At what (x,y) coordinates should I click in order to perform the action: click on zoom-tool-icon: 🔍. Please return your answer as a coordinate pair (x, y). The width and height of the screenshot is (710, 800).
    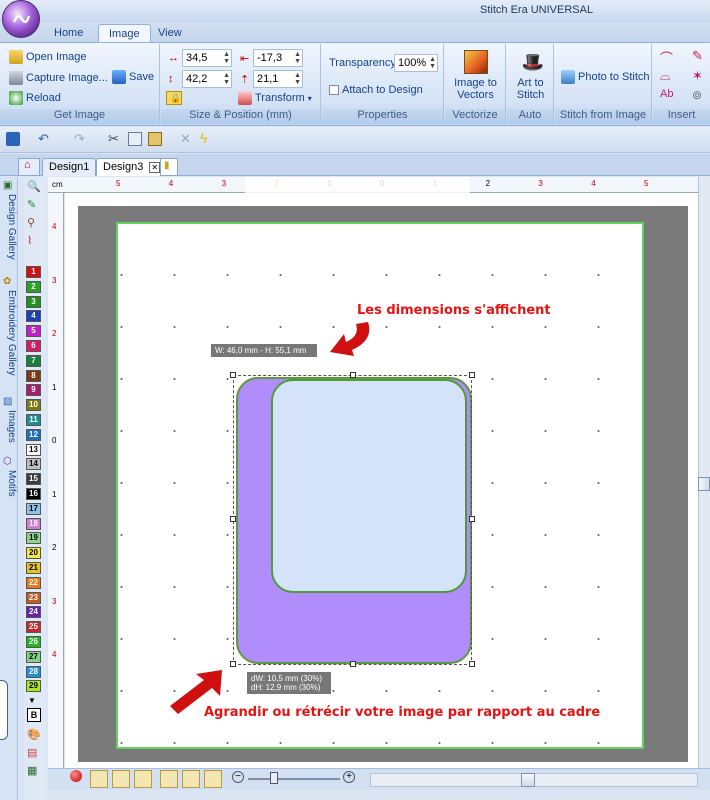
    Looking at the image, I should click on (34, 186).